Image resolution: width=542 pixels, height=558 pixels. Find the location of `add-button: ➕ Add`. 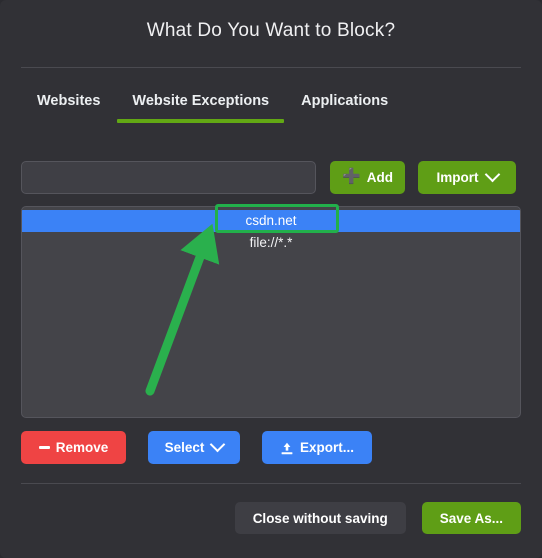

add-button: ➕ Add is located at coordinates (367, 177).